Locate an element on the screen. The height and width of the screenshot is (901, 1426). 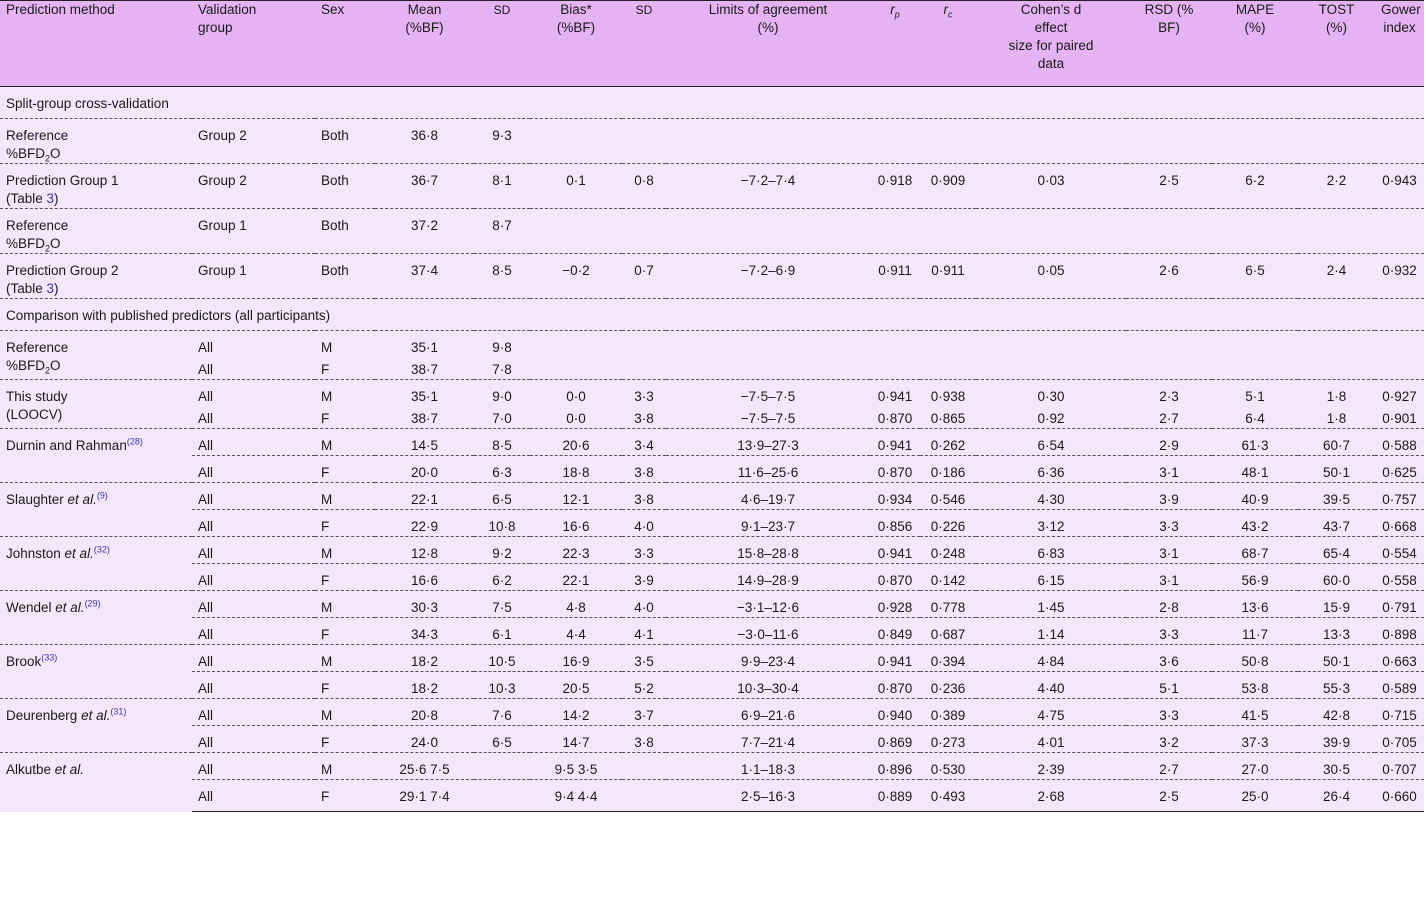
col-group: Validation group is located at coordinates (253, 43).